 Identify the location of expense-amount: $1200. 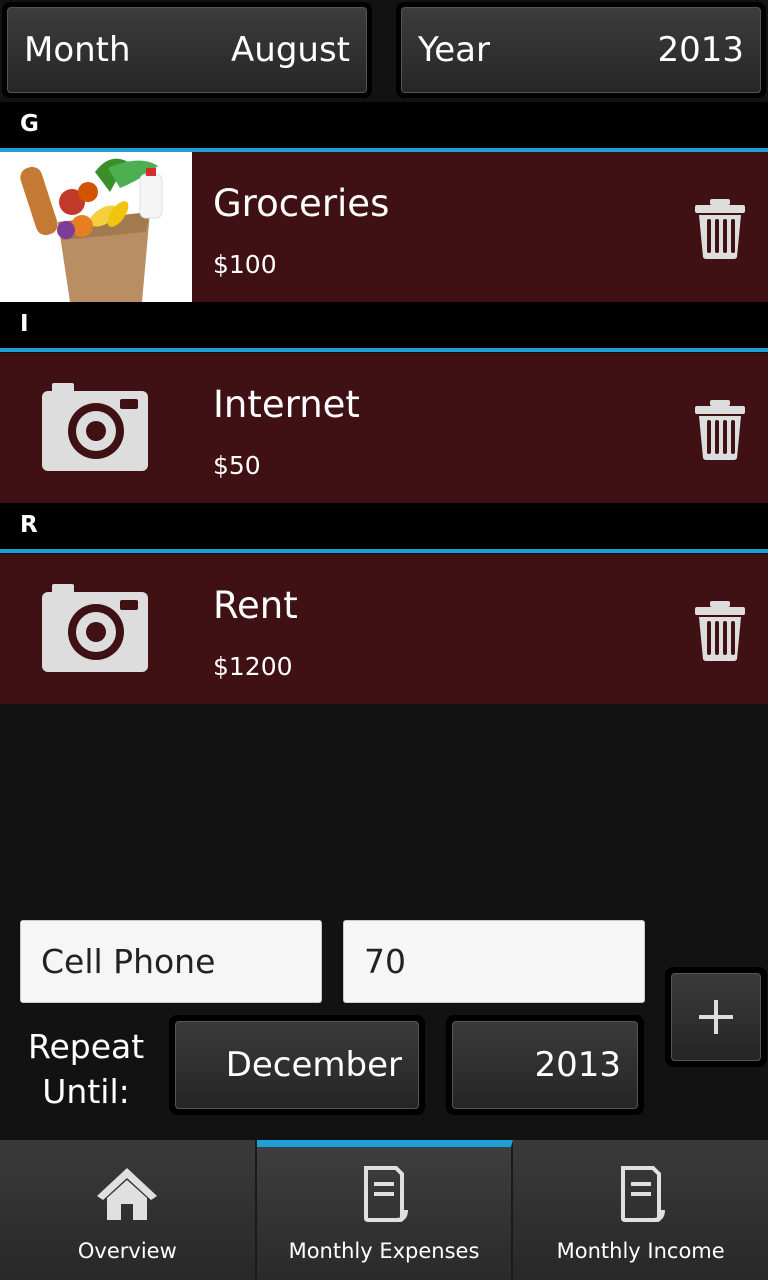
(253, 666).